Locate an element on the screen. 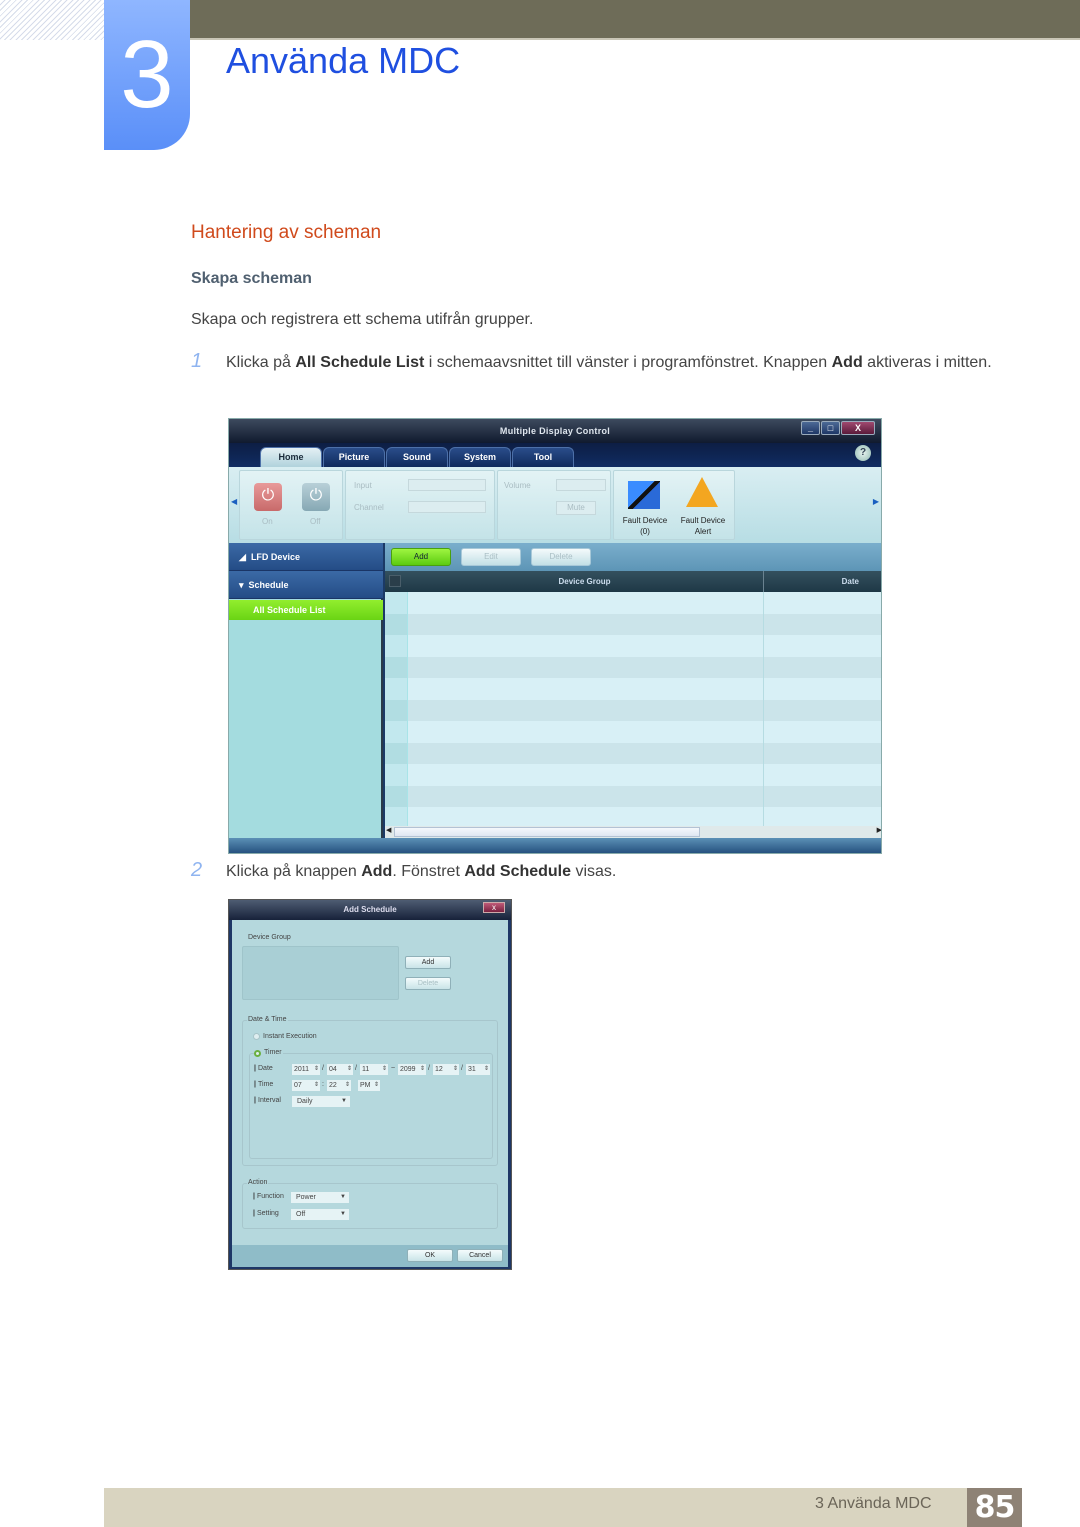  fault-alert-icon is located at coordinates (702, 492).